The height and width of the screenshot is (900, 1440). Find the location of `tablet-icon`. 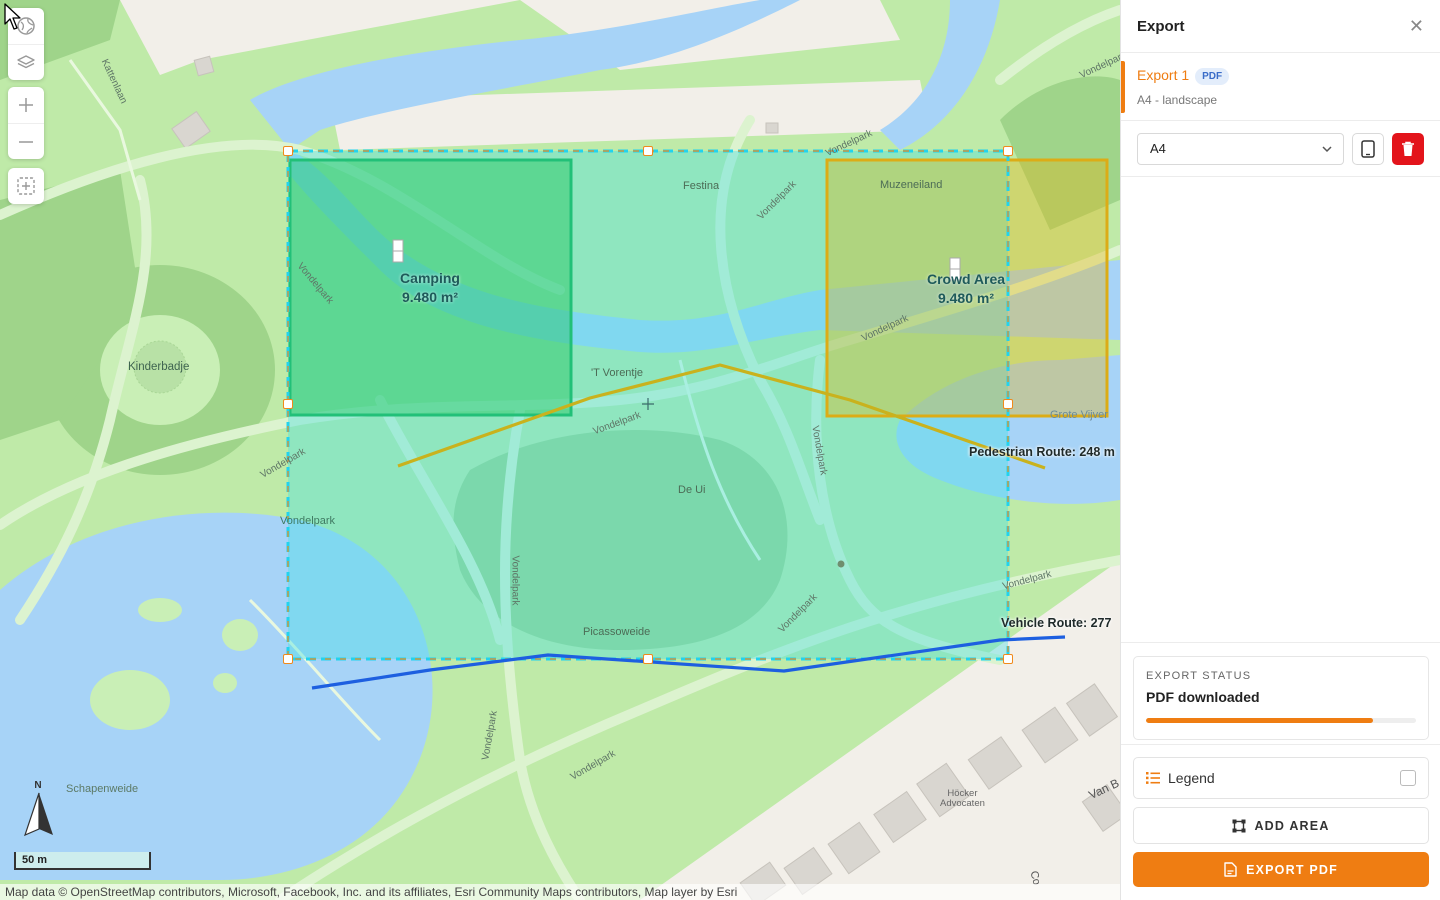

tablet-icon is located at coordinates (1368, 148).